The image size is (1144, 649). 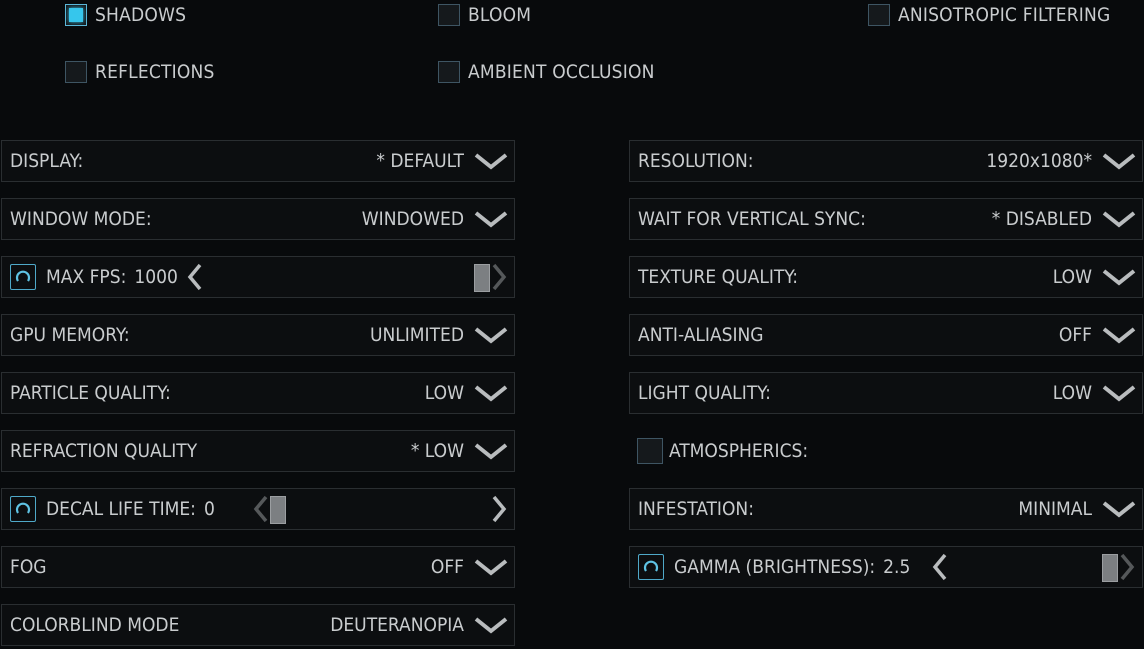 I want to click on decal-life-time-slider-row: DECAL LIFE TIME: 0, so click(x=258, y=509).